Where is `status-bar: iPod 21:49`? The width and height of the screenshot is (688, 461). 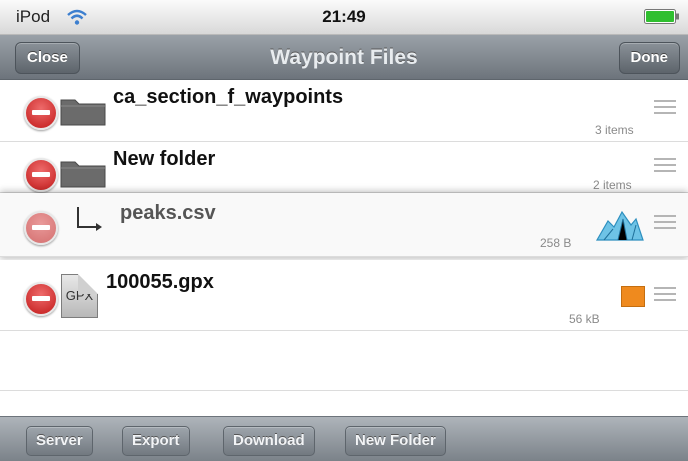
status-bar: iPod 21:49 is located at coordinates (344, 17).